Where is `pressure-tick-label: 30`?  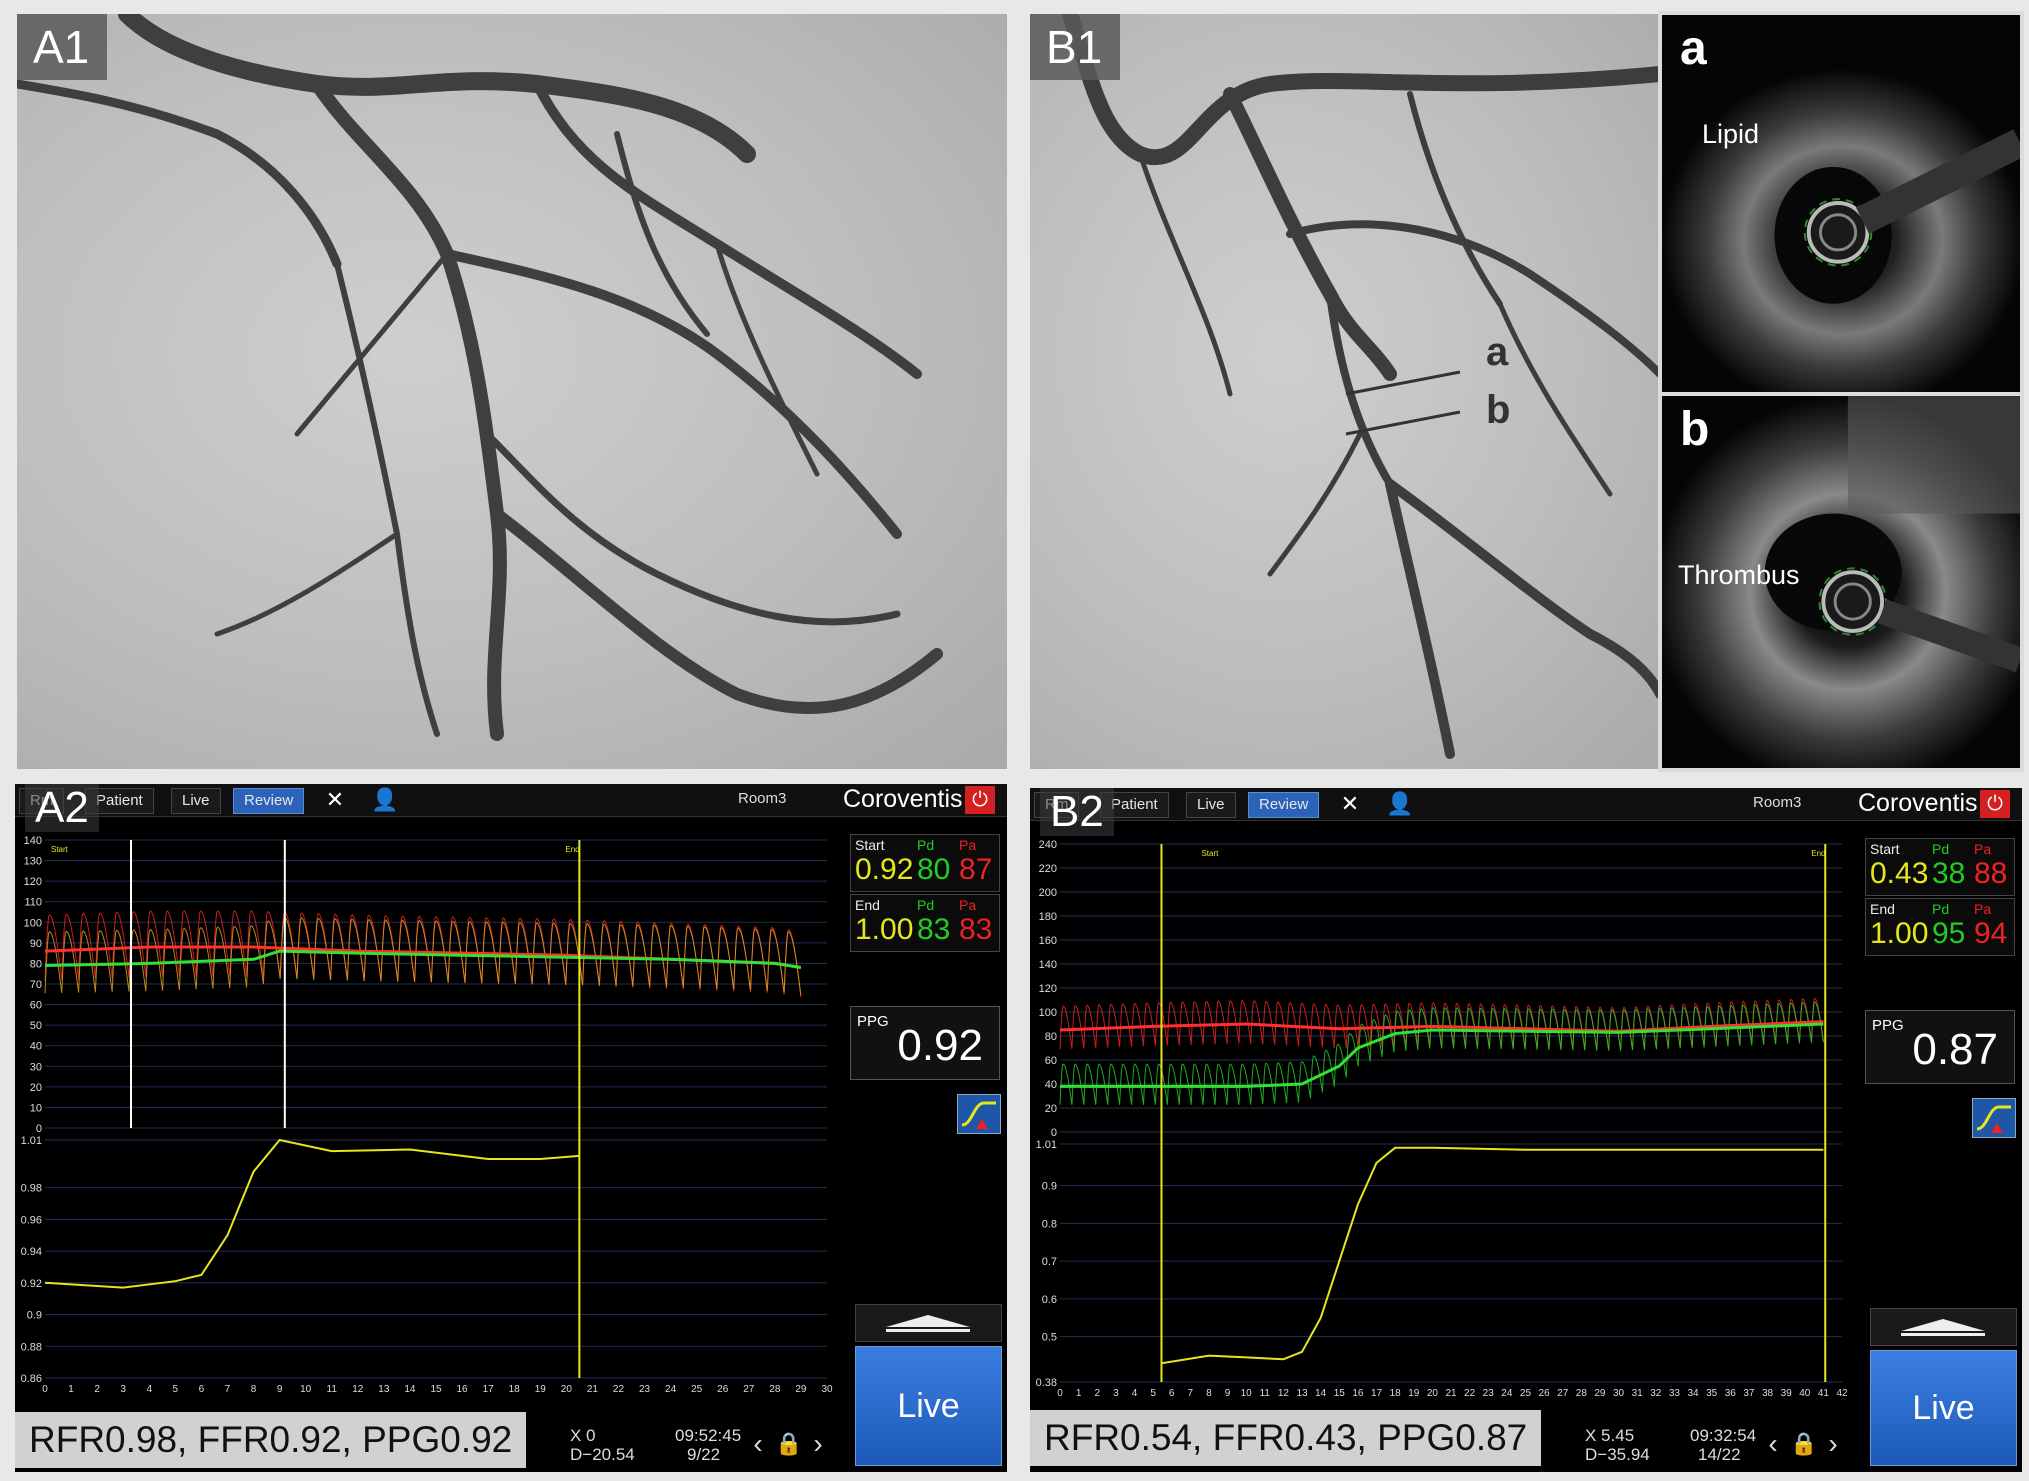
pressure-tick-label: 30 is located at coordinates (36, 1067).